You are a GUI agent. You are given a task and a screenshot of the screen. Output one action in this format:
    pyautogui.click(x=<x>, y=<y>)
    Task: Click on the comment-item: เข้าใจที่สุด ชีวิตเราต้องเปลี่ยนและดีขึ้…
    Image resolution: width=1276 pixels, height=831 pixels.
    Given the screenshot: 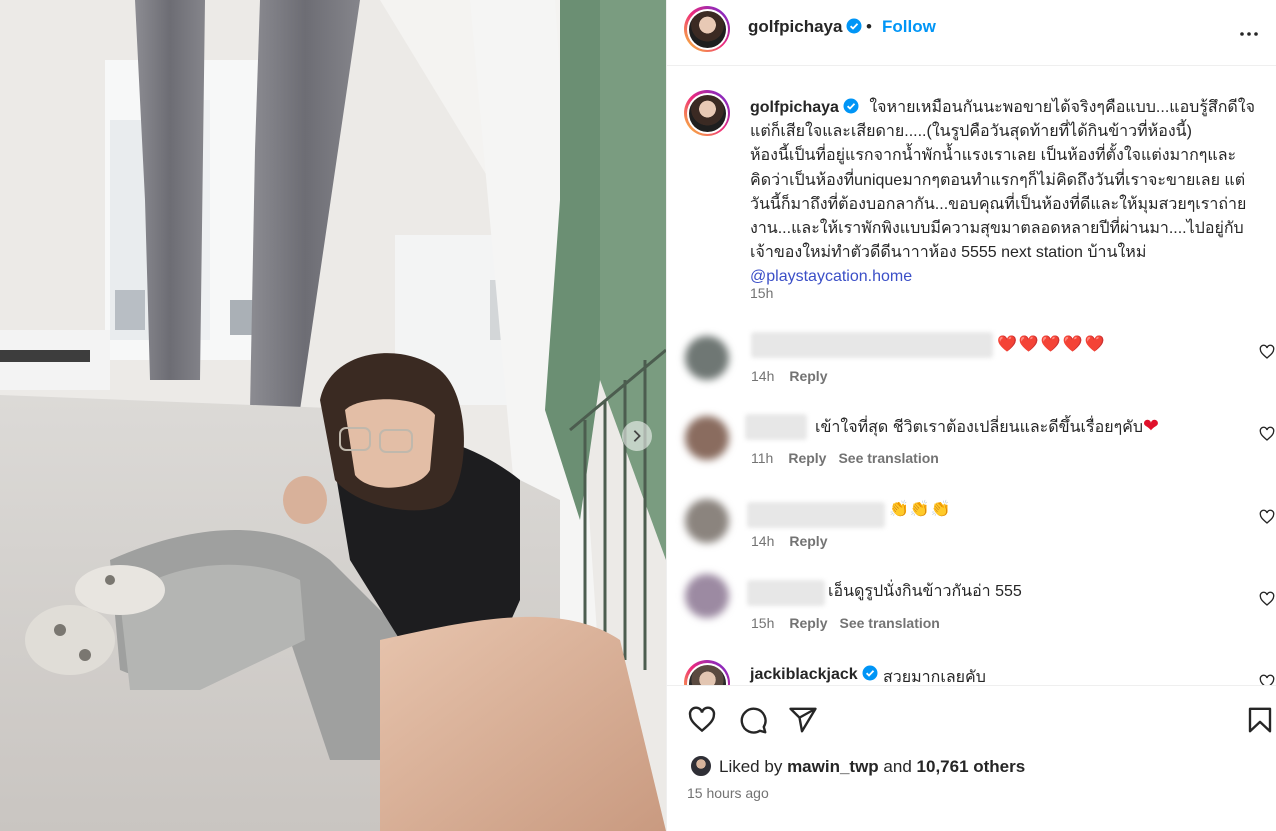 What is the action you would take?
    pyautogui.click(x=971, y=455)
    